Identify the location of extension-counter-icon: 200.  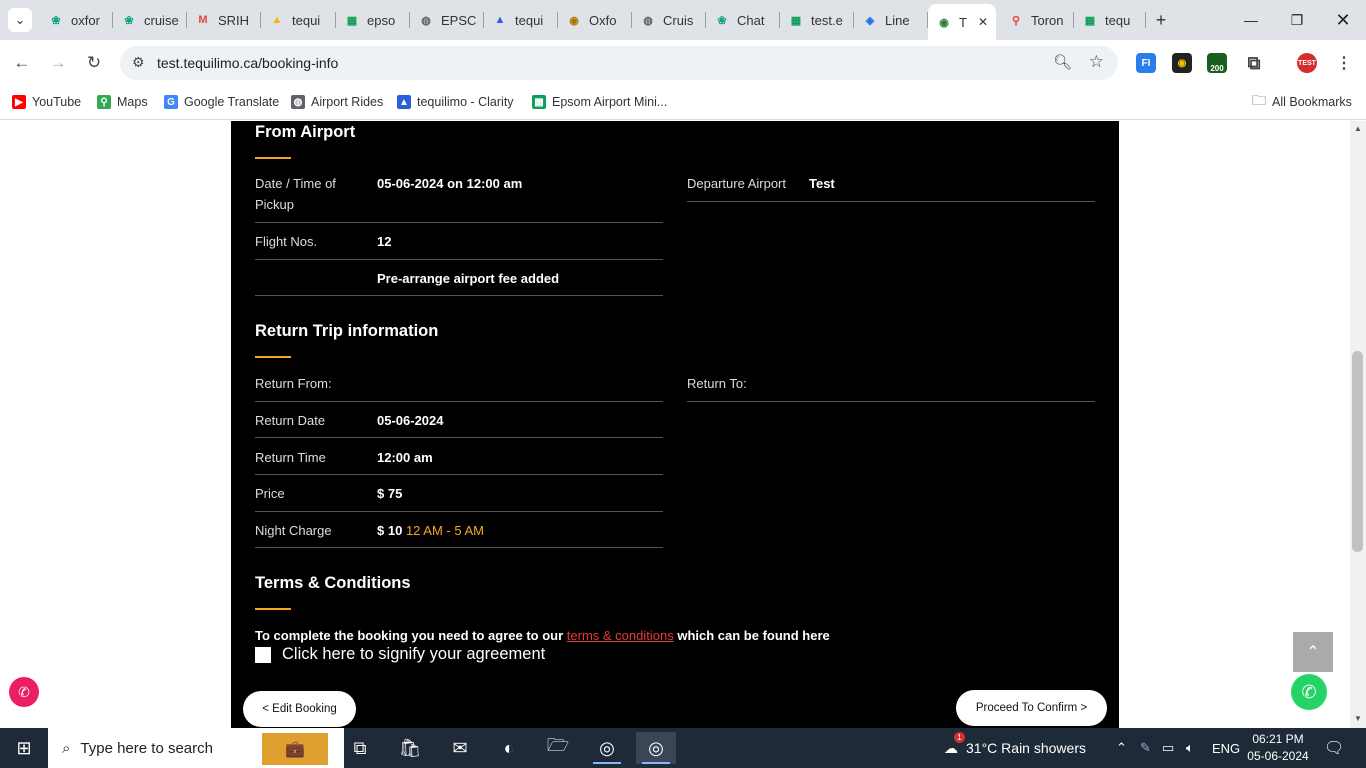
(1217, 63).